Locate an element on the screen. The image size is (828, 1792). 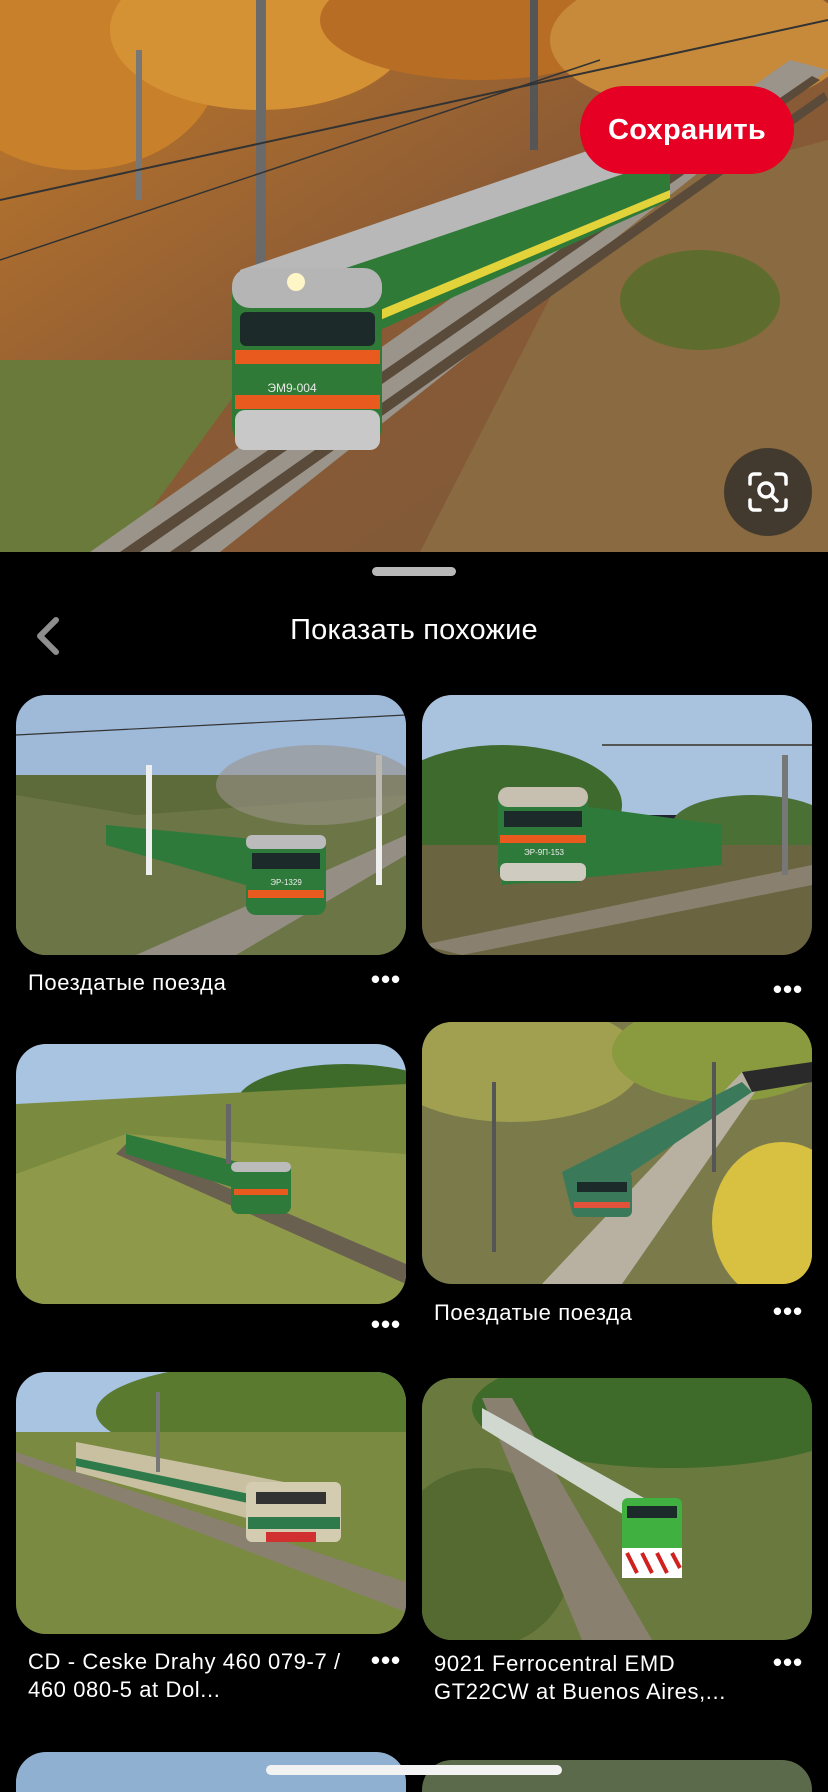
train-plate-text: ЭР-1329 is located at coordinates (286, 882).